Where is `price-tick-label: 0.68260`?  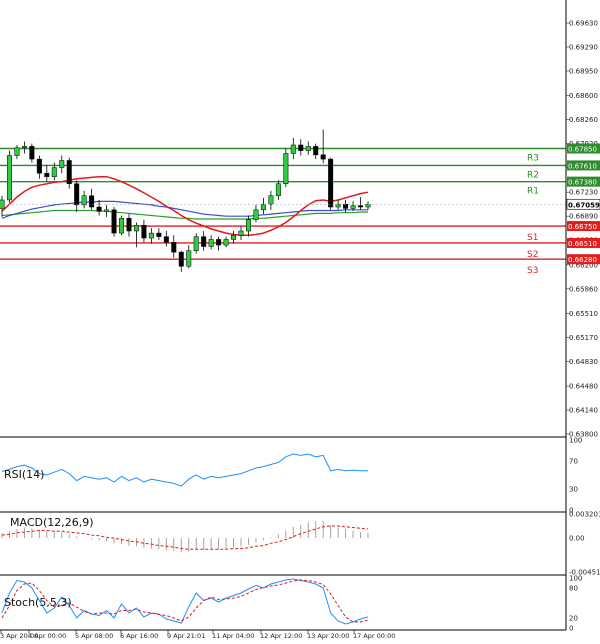 price-tick-label: 0.68260 is located at coordinates (583, 120).